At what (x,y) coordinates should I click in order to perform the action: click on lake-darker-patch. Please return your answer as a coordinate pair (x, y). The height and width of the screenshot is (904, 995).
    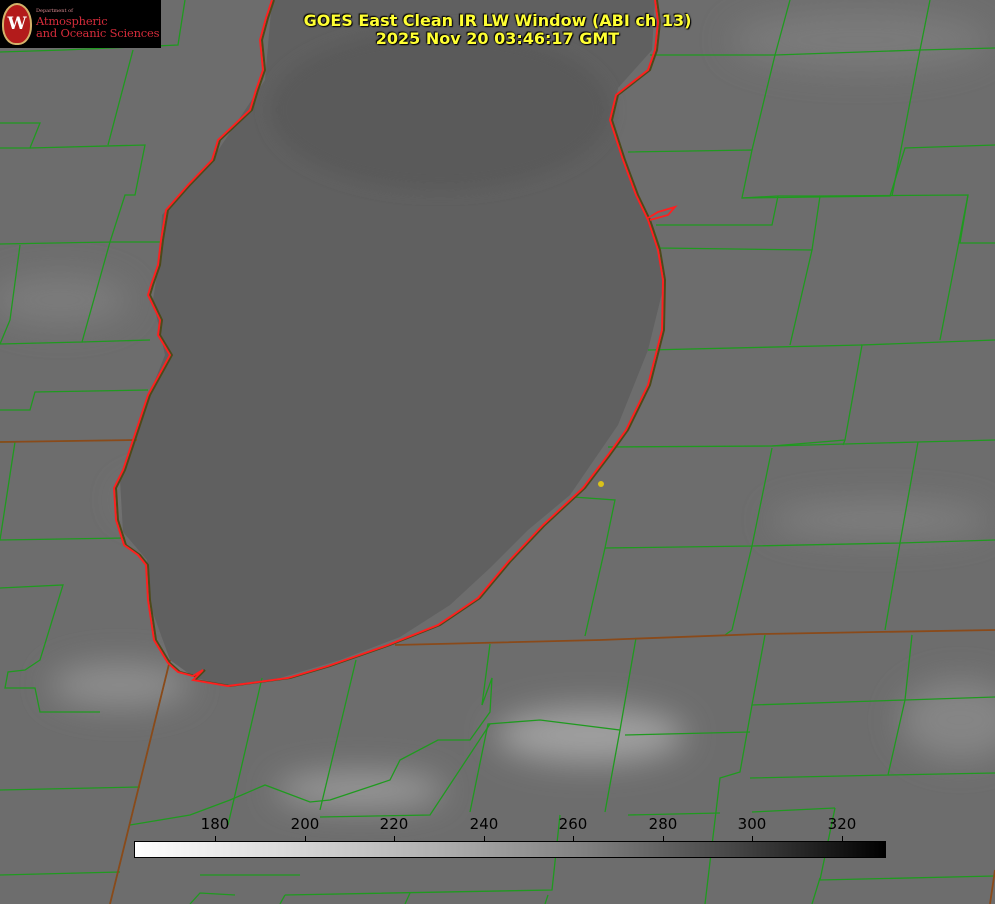
    Looking at the image, I should click on (440, 110).